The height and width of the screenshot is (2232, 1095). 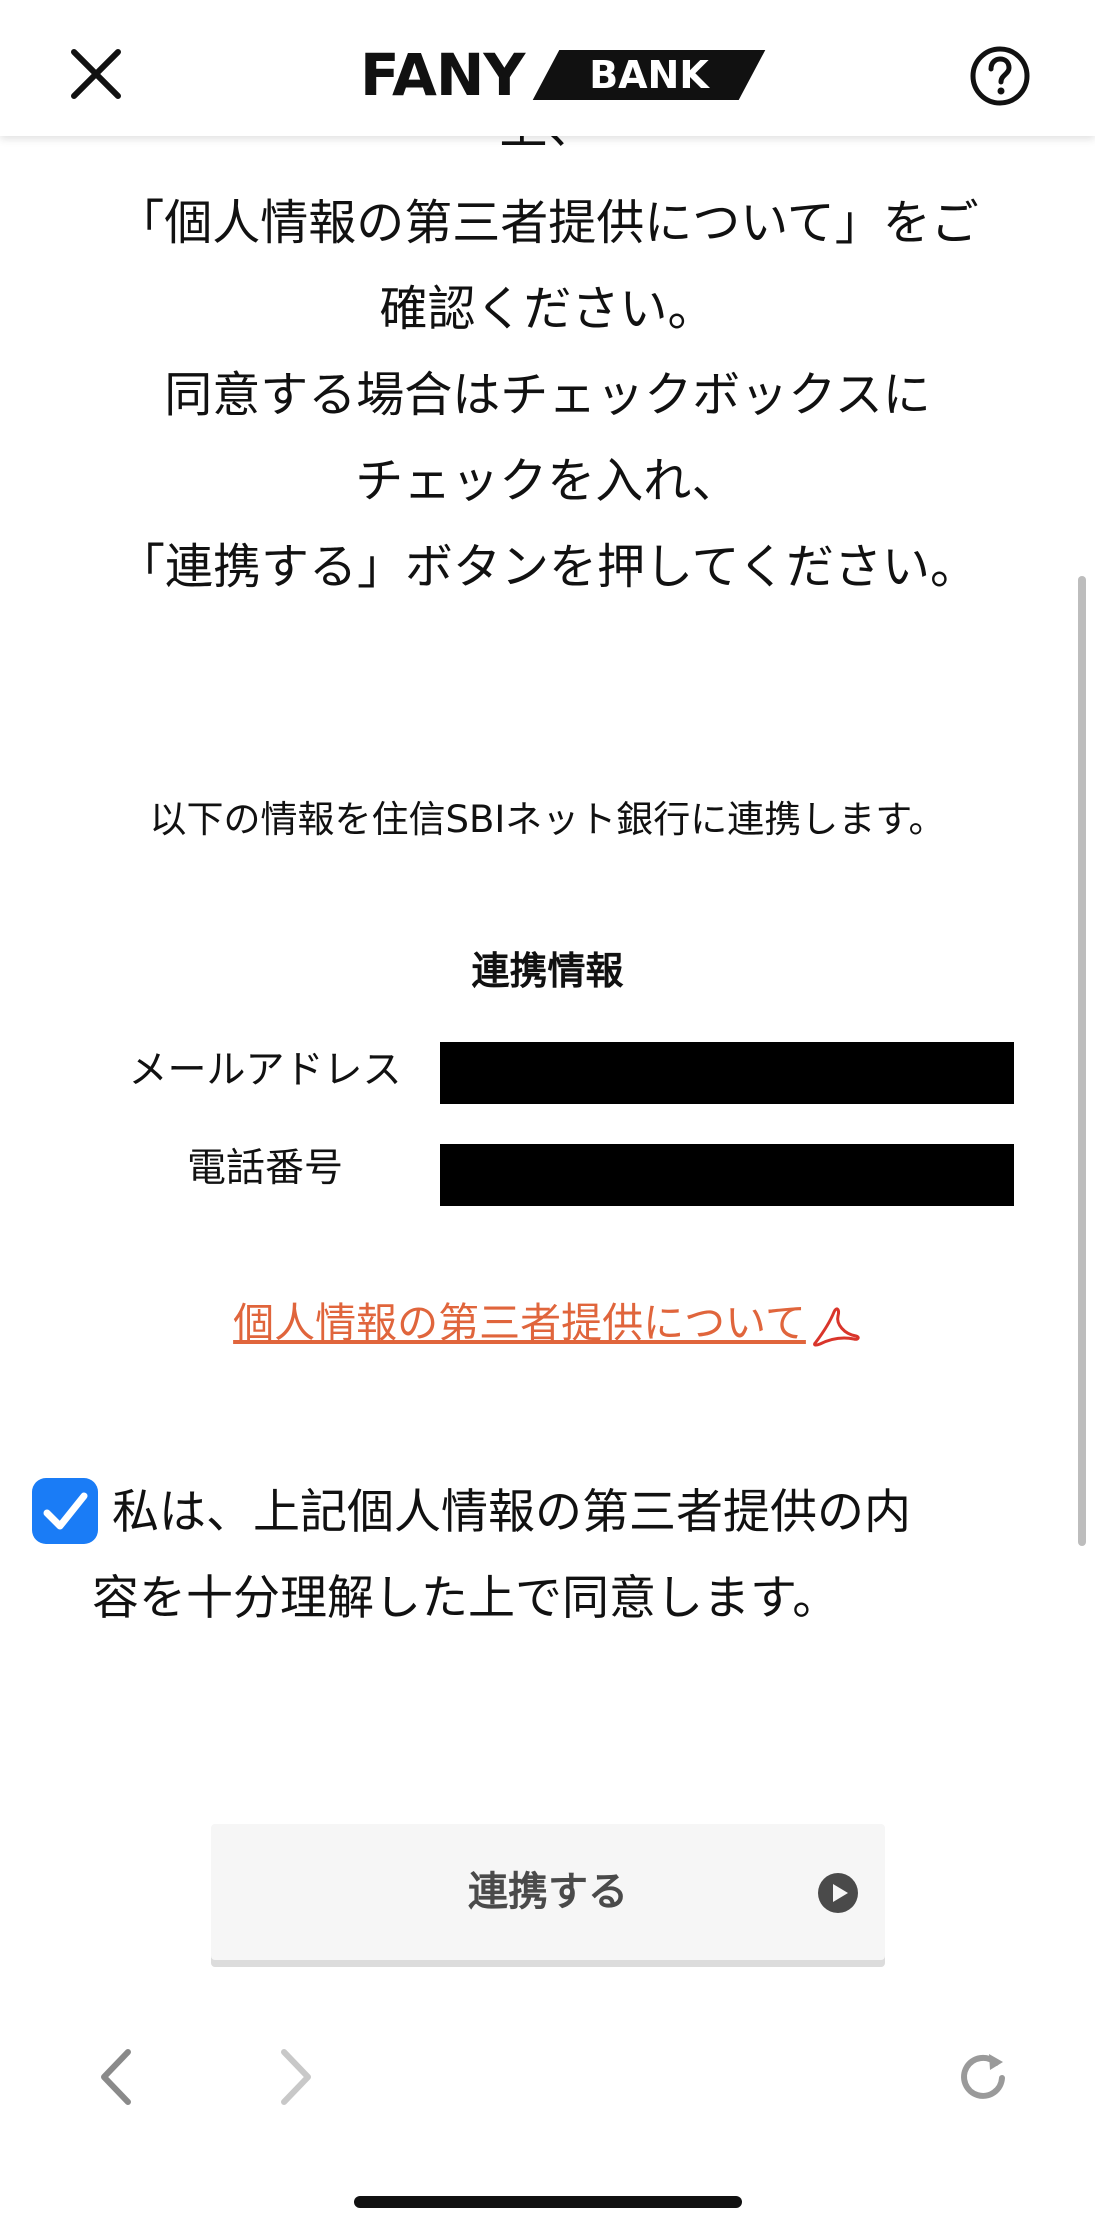 I want to click on email-value-redacted, so click(x=727, y=1073).